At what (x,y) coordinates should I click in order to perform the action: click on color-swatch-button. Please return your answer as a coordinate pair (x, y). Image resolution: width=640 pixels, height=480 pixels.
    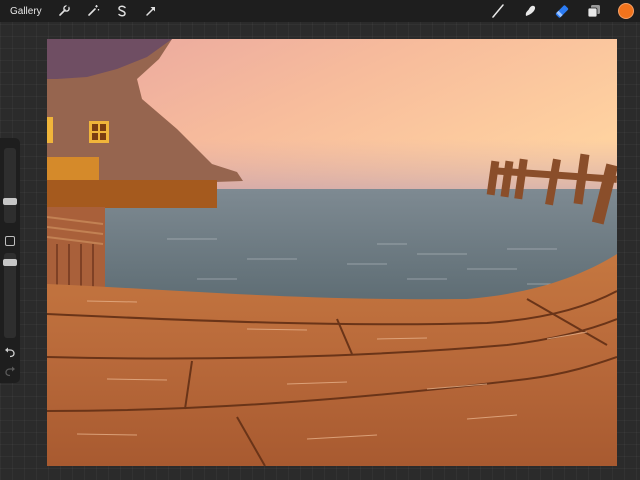
    Looking at the image, I should click on (626, 11).